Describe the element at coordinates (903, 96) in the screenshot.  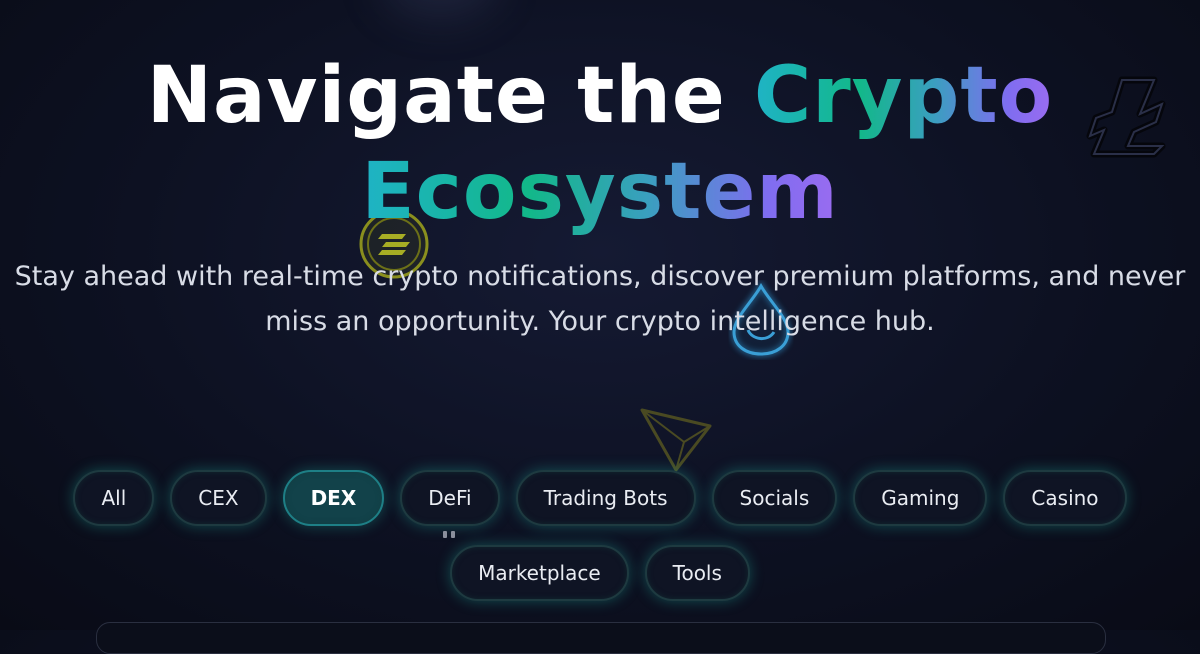
I see `hero-title-accent-crypto: Crypto` at that location.